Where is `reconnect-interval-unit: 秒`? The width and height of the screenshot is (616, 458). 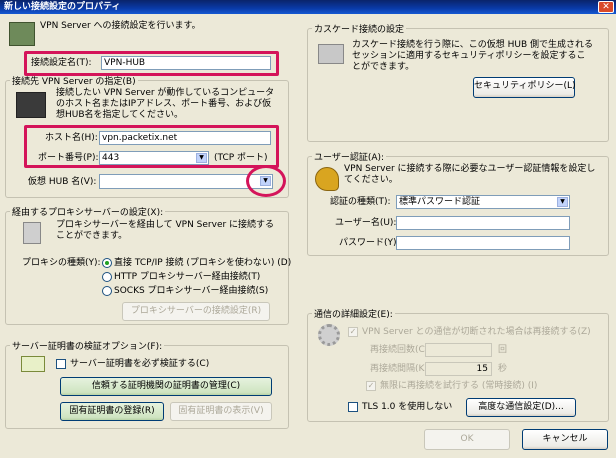 reconnect-interval-unit: 秒 is located at coordinates (503, 369).